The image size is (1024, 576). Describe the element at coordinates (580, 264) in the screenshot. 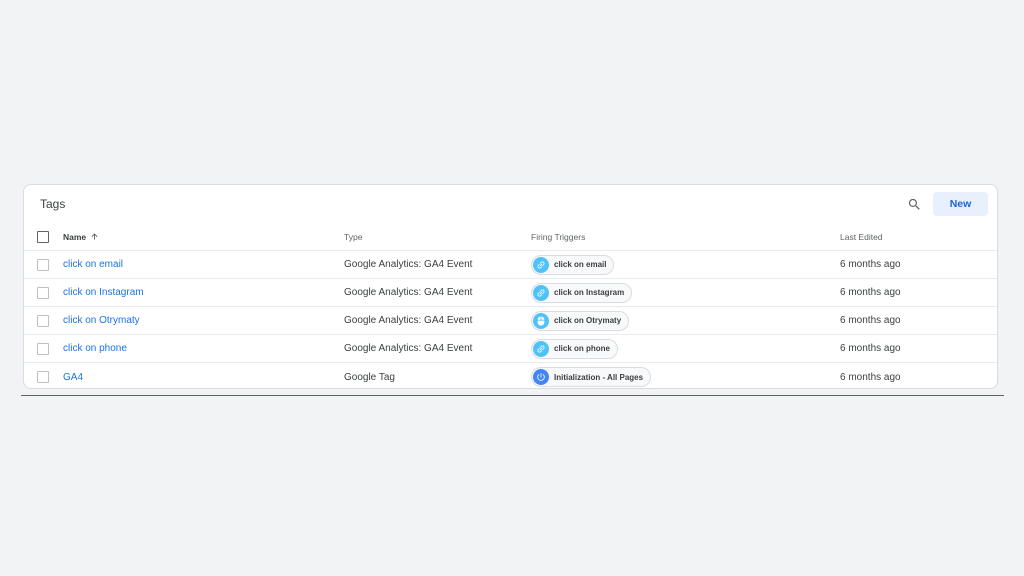

I see `trigger-chip-label: click on email` at that location.